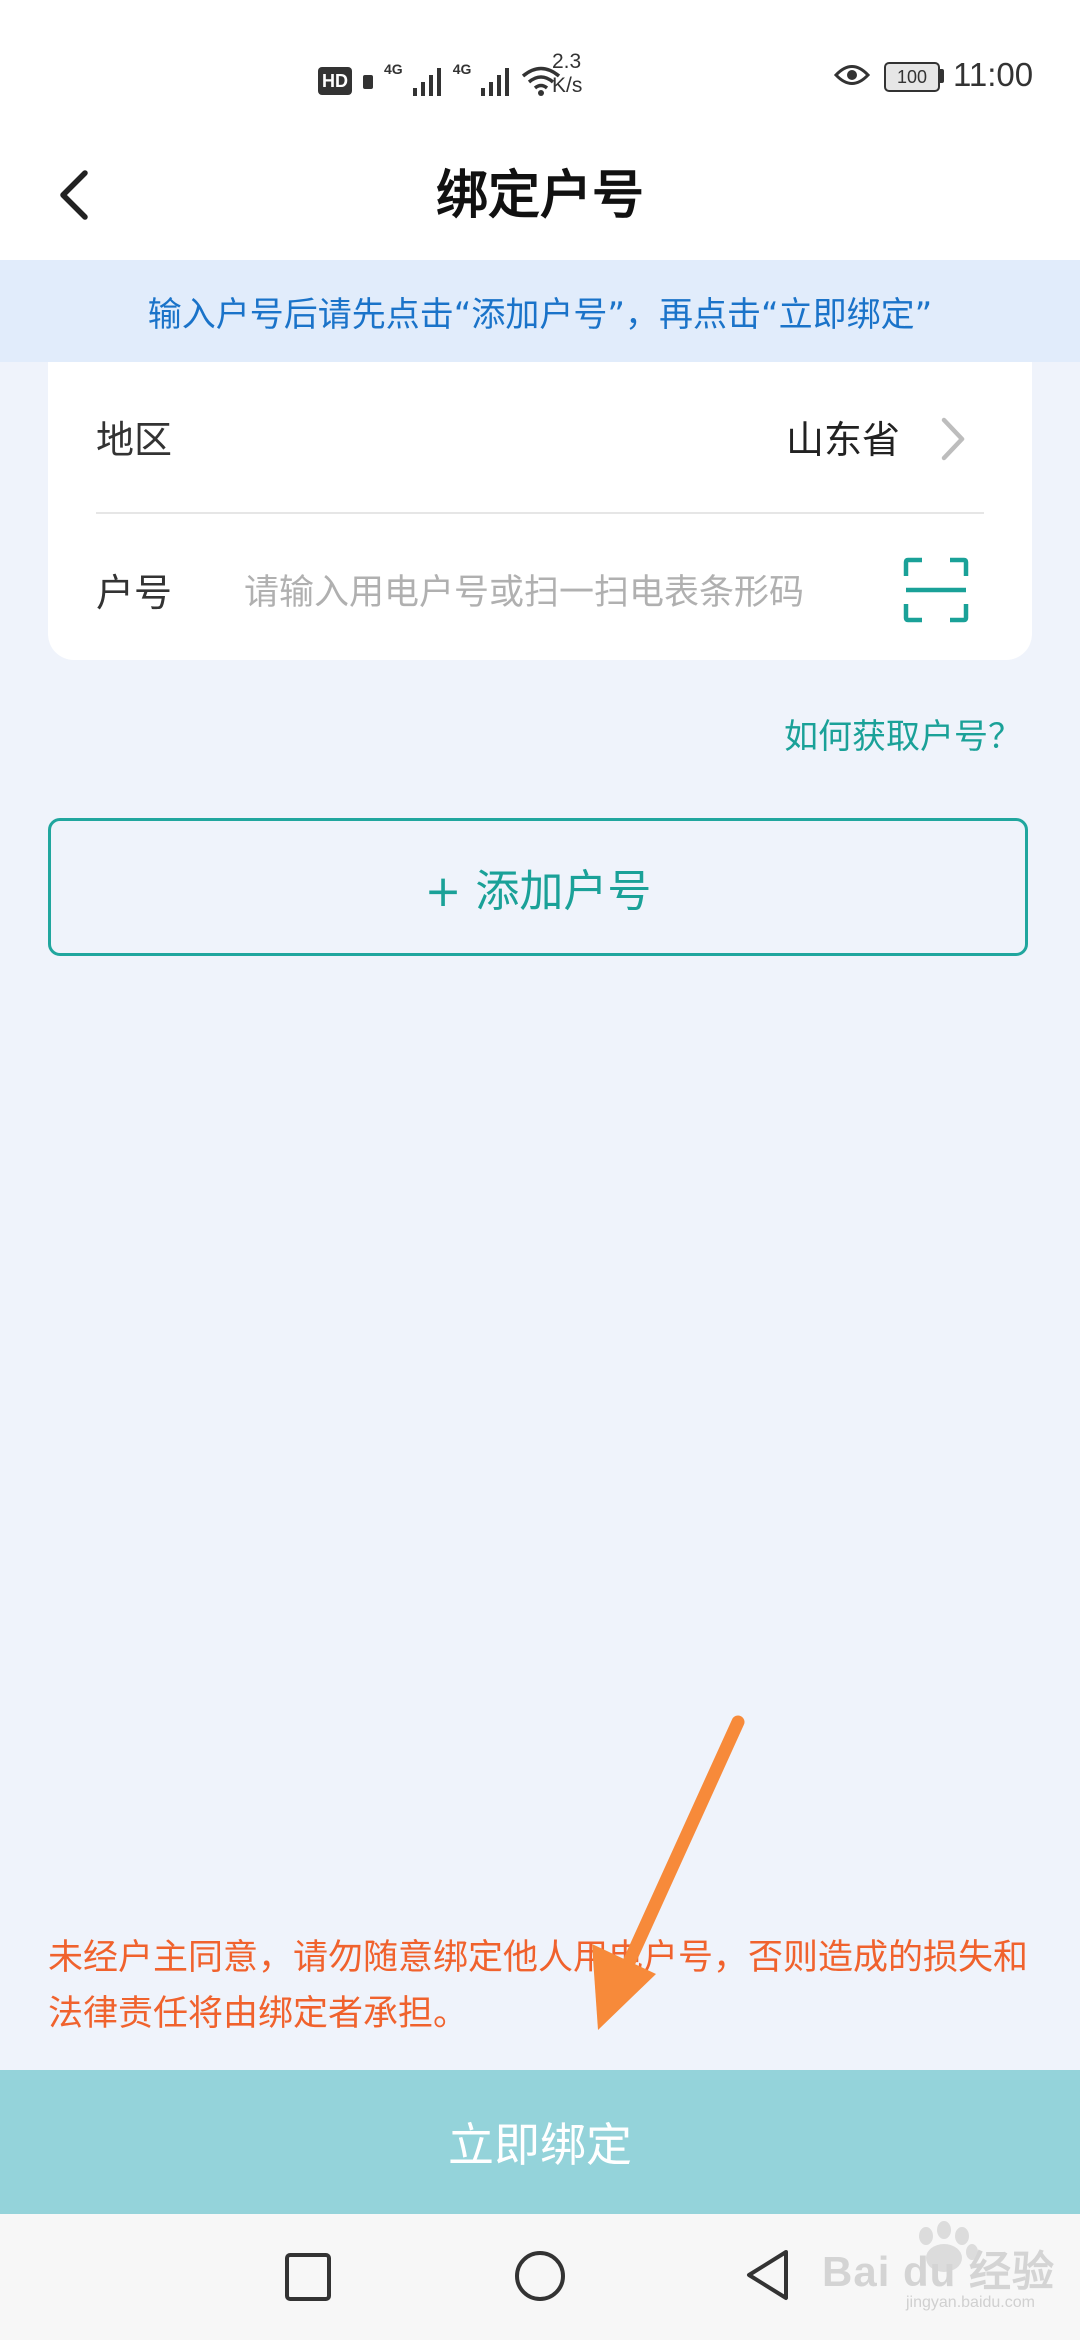 The image size is (1080, 2340). Describe the element at coordinates (767, 2275) in the screenshot. I see `triangle-icon` at that location.